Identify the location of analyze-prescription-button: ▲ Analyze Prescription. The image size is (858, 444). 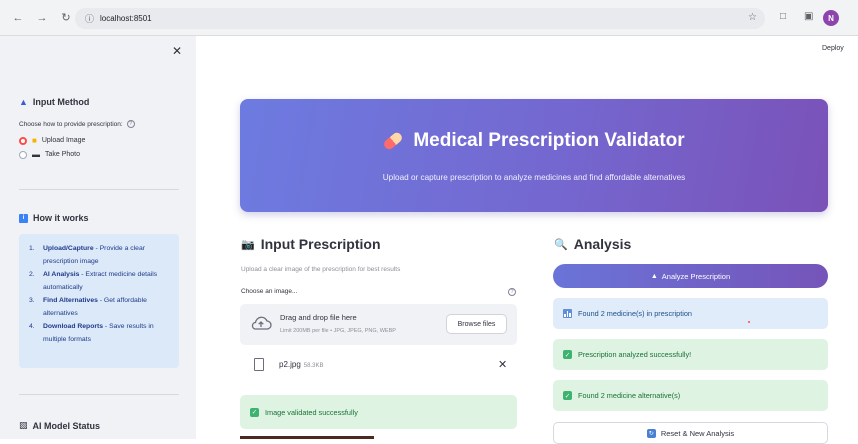
(690, 276).